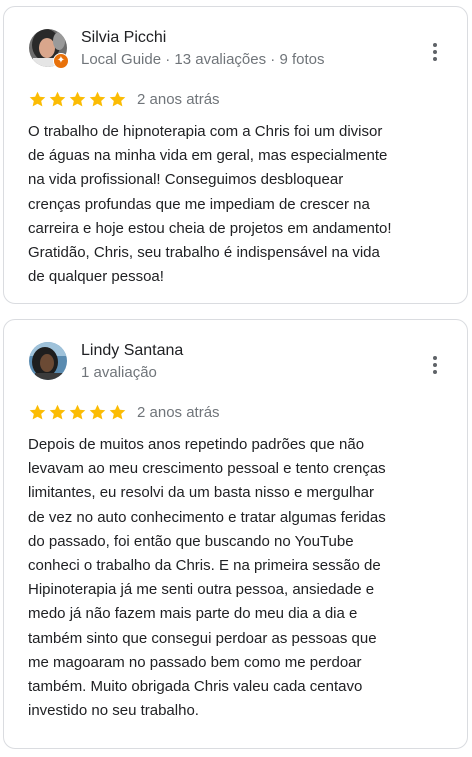  What do you see at coordinates (49, 49) in the screenshot?
I see `avatar: ✦` at bounding box center [49, 49].